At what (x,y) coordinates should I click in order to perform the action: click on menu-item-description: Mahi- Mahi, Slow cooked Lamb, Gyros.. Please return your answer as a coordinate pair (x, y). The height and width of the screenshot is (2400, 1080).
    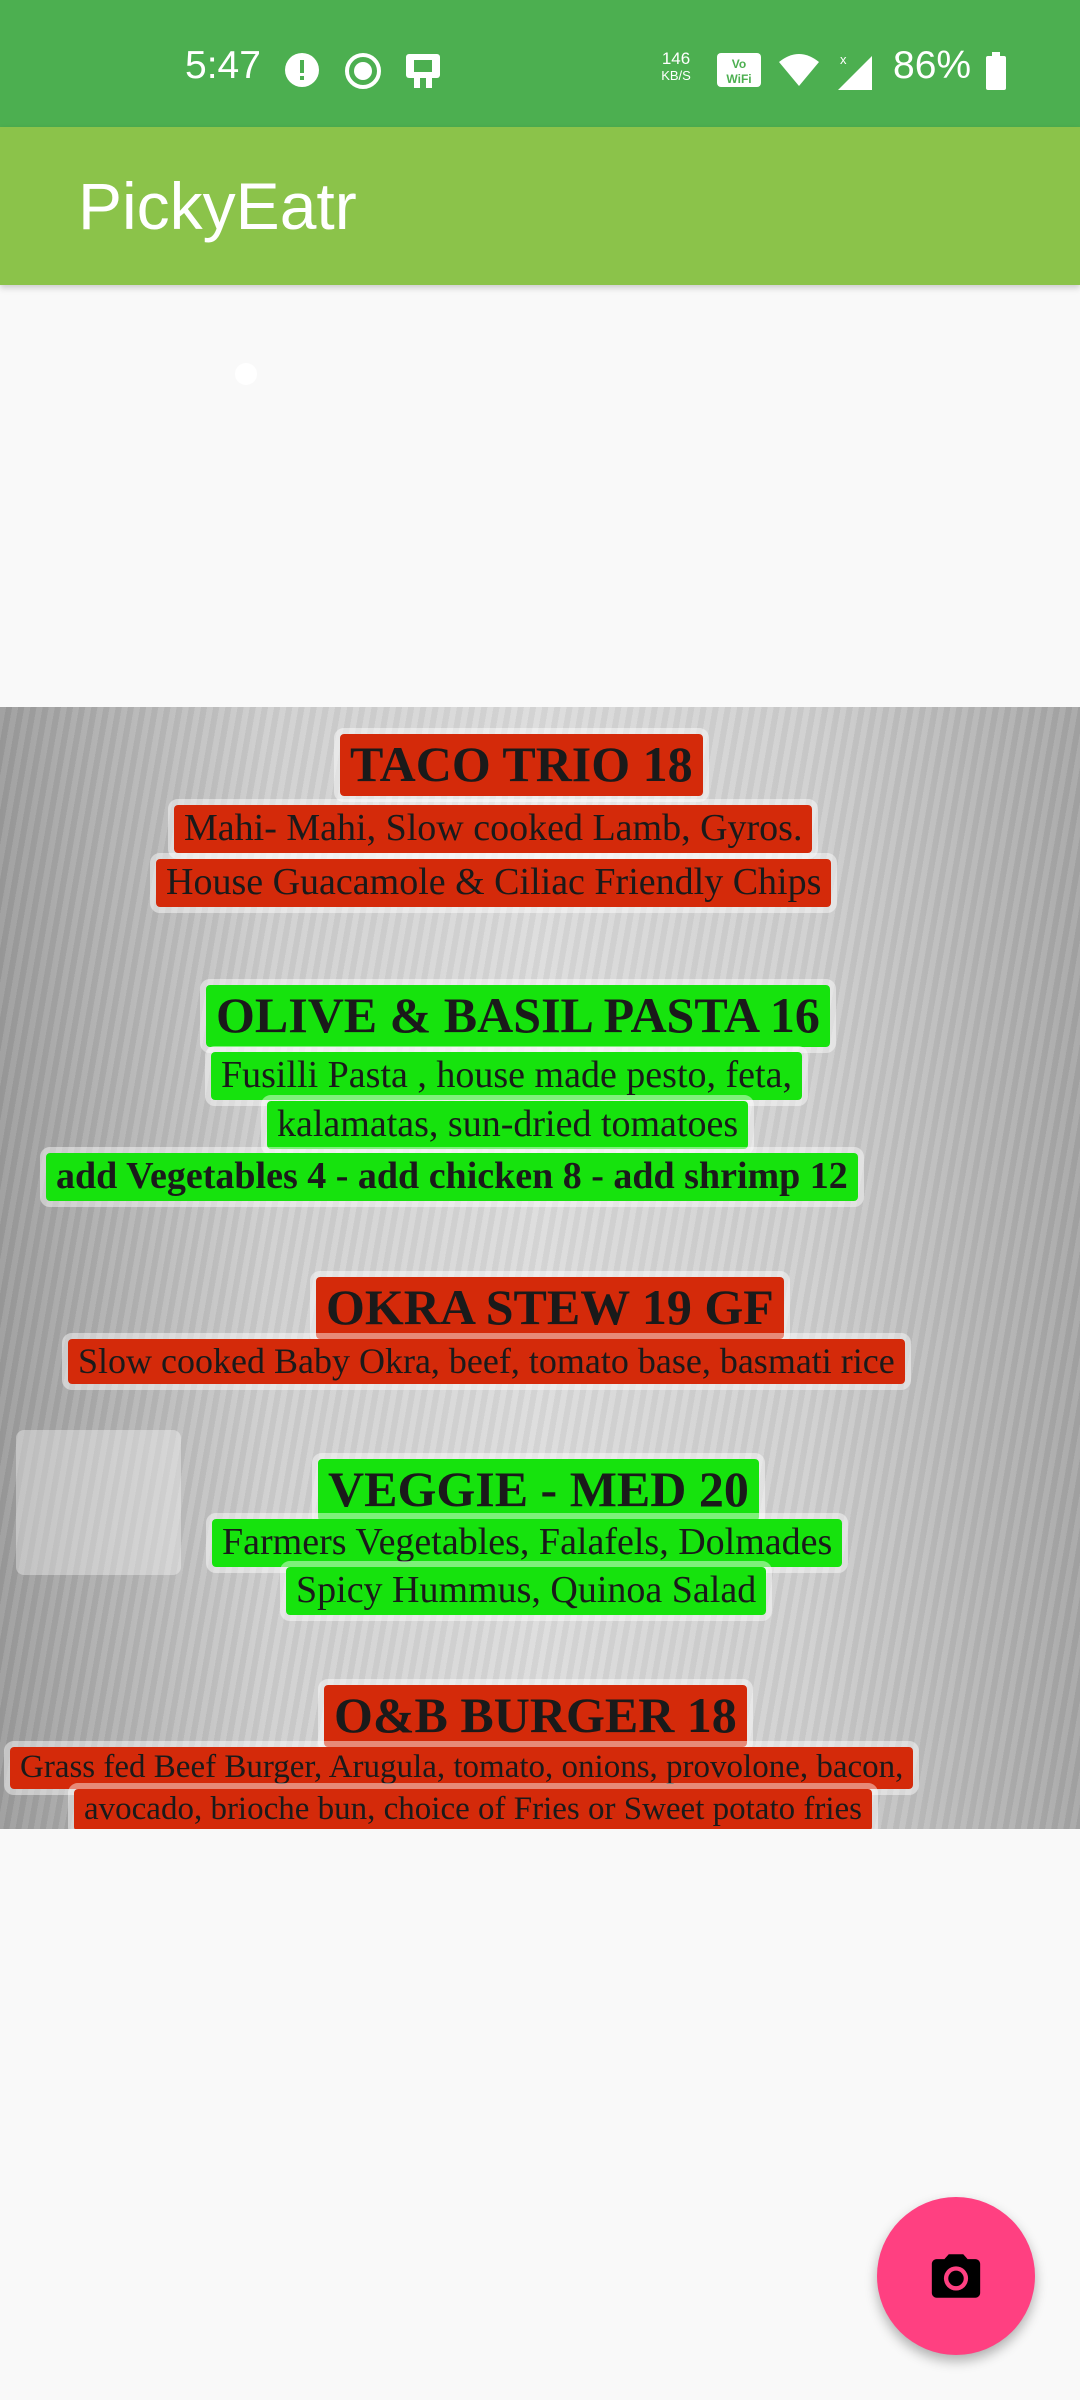
    Looking at the image, I should click on (493, 829).